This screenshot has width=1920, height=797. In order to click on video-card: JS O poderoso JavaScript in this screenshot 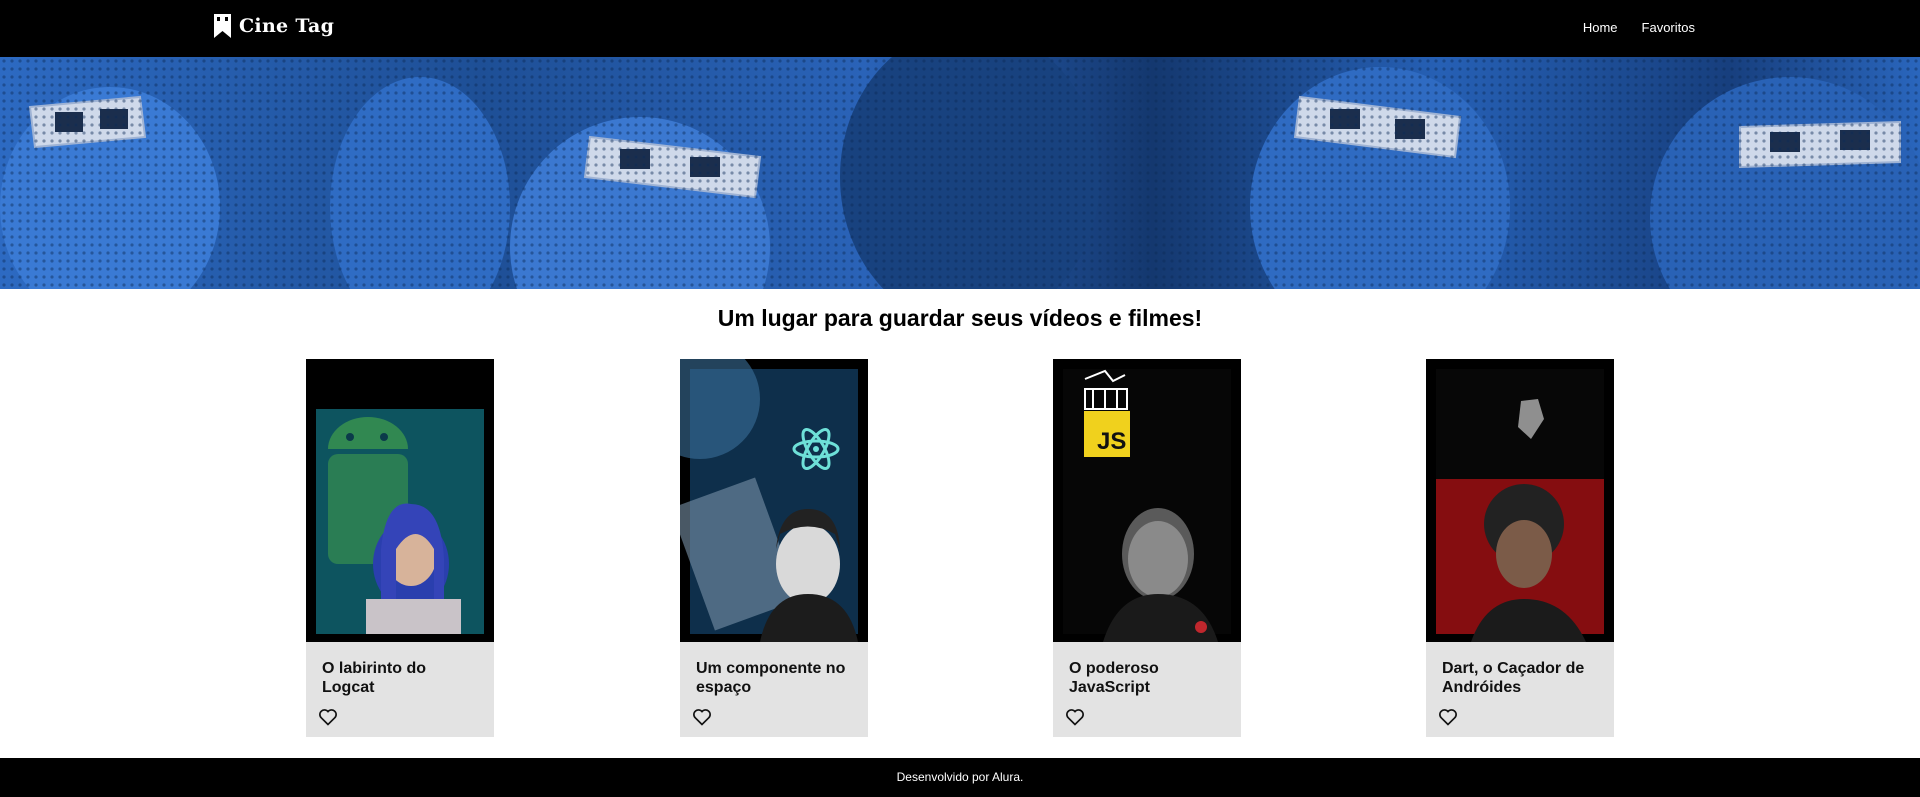, I will do `click(1147, 548)`.